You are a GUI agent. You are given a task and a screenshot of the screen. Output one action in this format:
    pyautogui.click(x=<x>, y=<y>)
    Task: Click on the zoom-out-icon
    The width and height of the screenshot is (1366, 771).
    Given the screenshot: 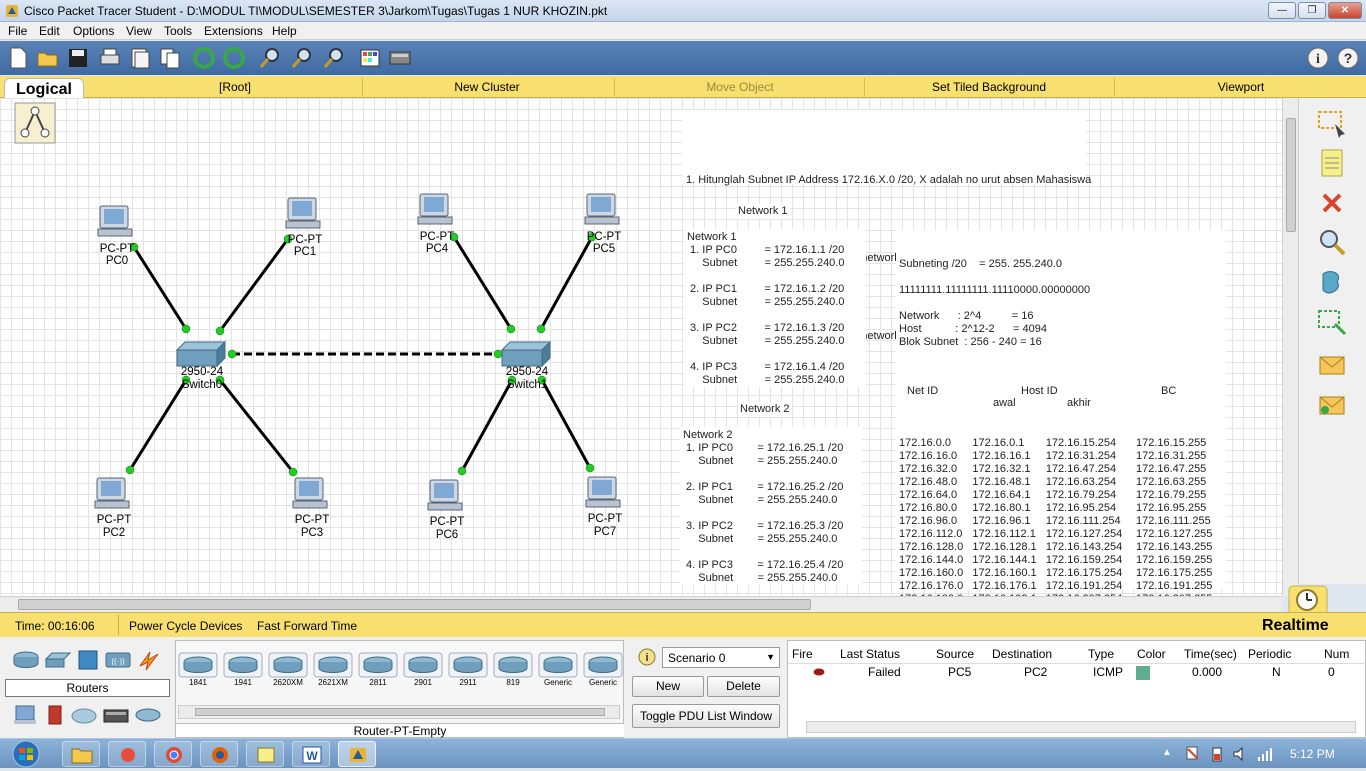 What is the action you would take?
    pyautogui.click(x=334, y=58)
    